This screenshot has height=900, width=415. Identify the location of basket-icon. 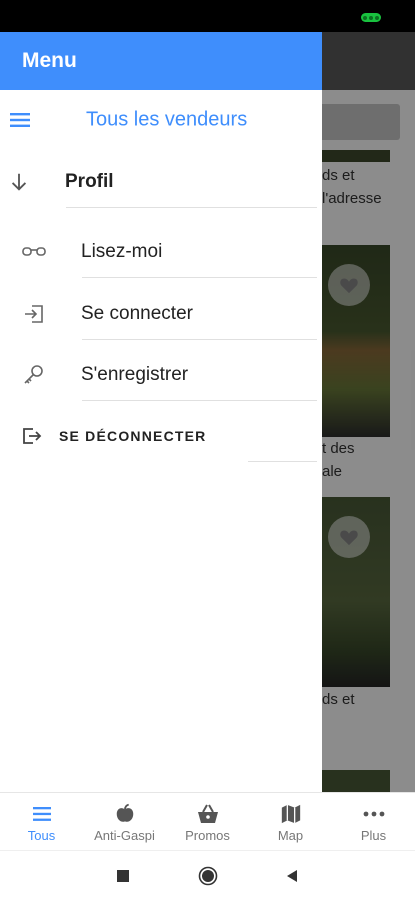
(208, 814).